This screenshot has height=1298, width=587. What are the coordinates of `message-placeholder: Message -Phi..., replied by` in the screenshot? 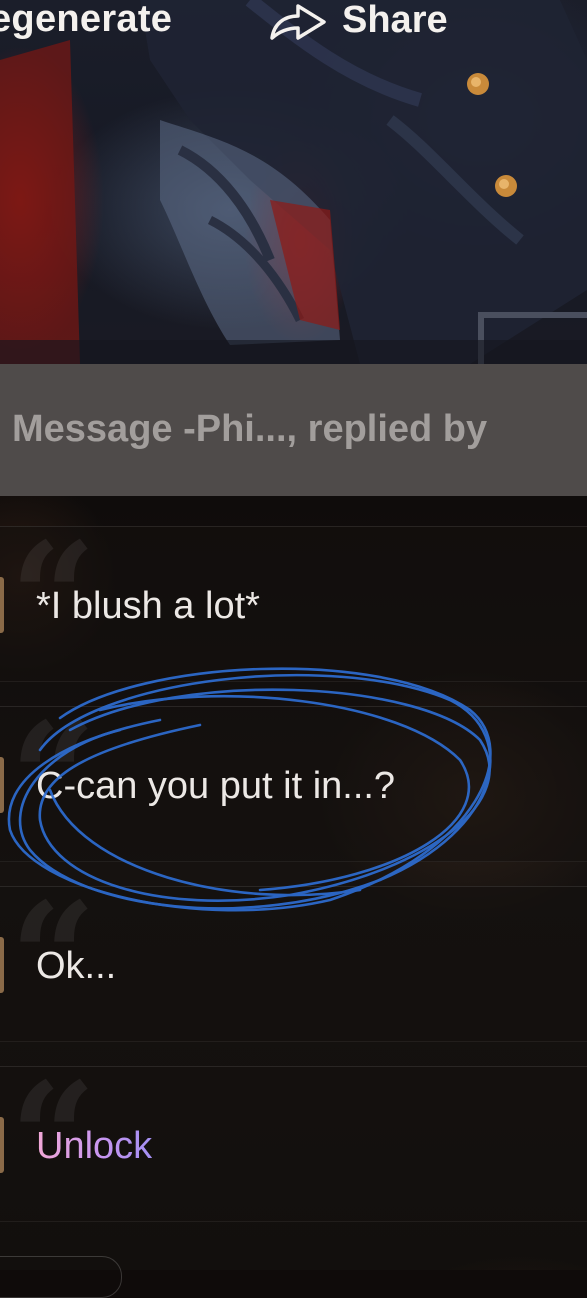 It's located at (250, 429).